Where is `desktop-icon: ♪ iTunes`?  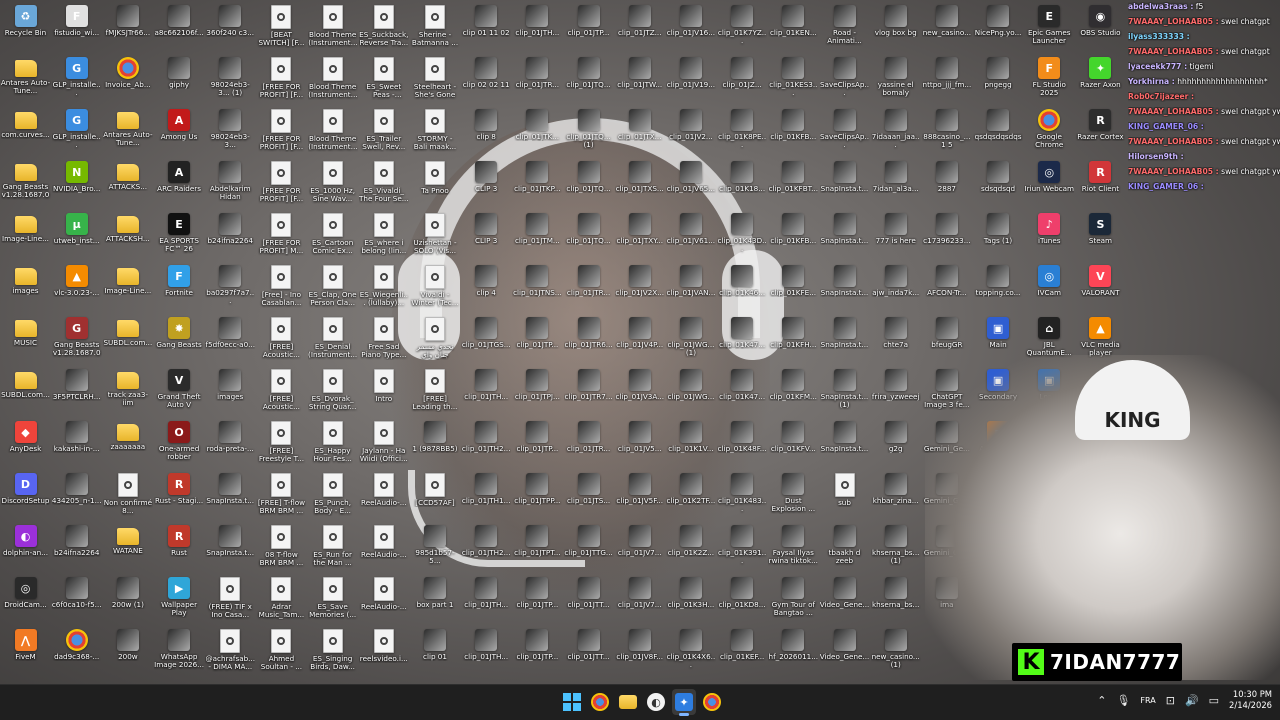 desktop-icon: ♪ iTunes is located at coordinates (1049, 236).